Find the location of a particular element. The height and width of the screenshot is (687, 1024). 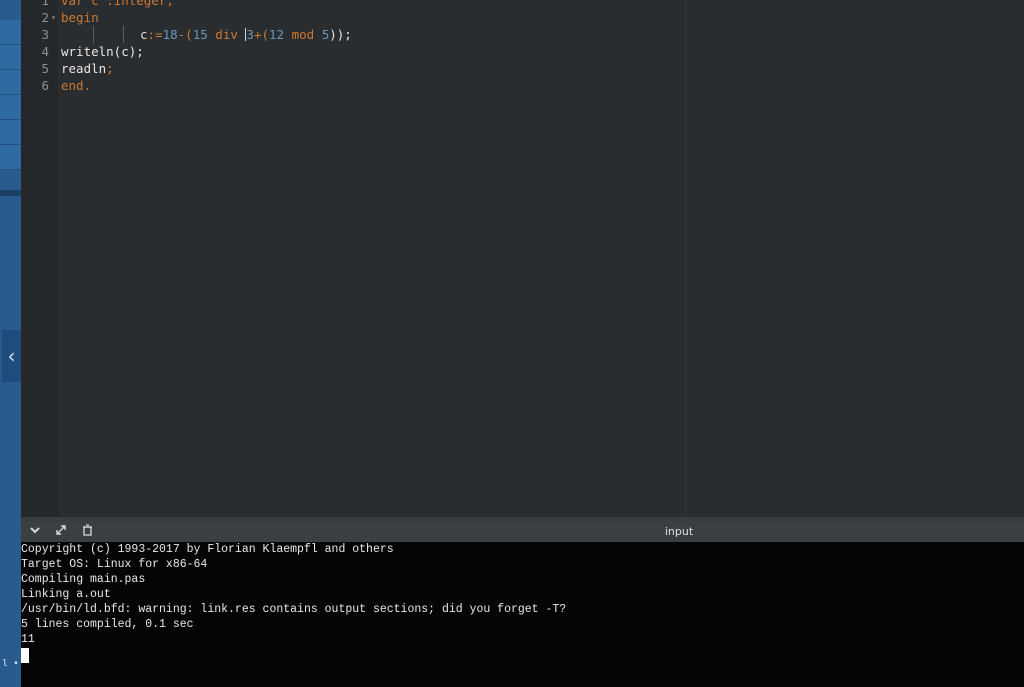

code-token: var c :integer; is located at coordinates (117, 4).